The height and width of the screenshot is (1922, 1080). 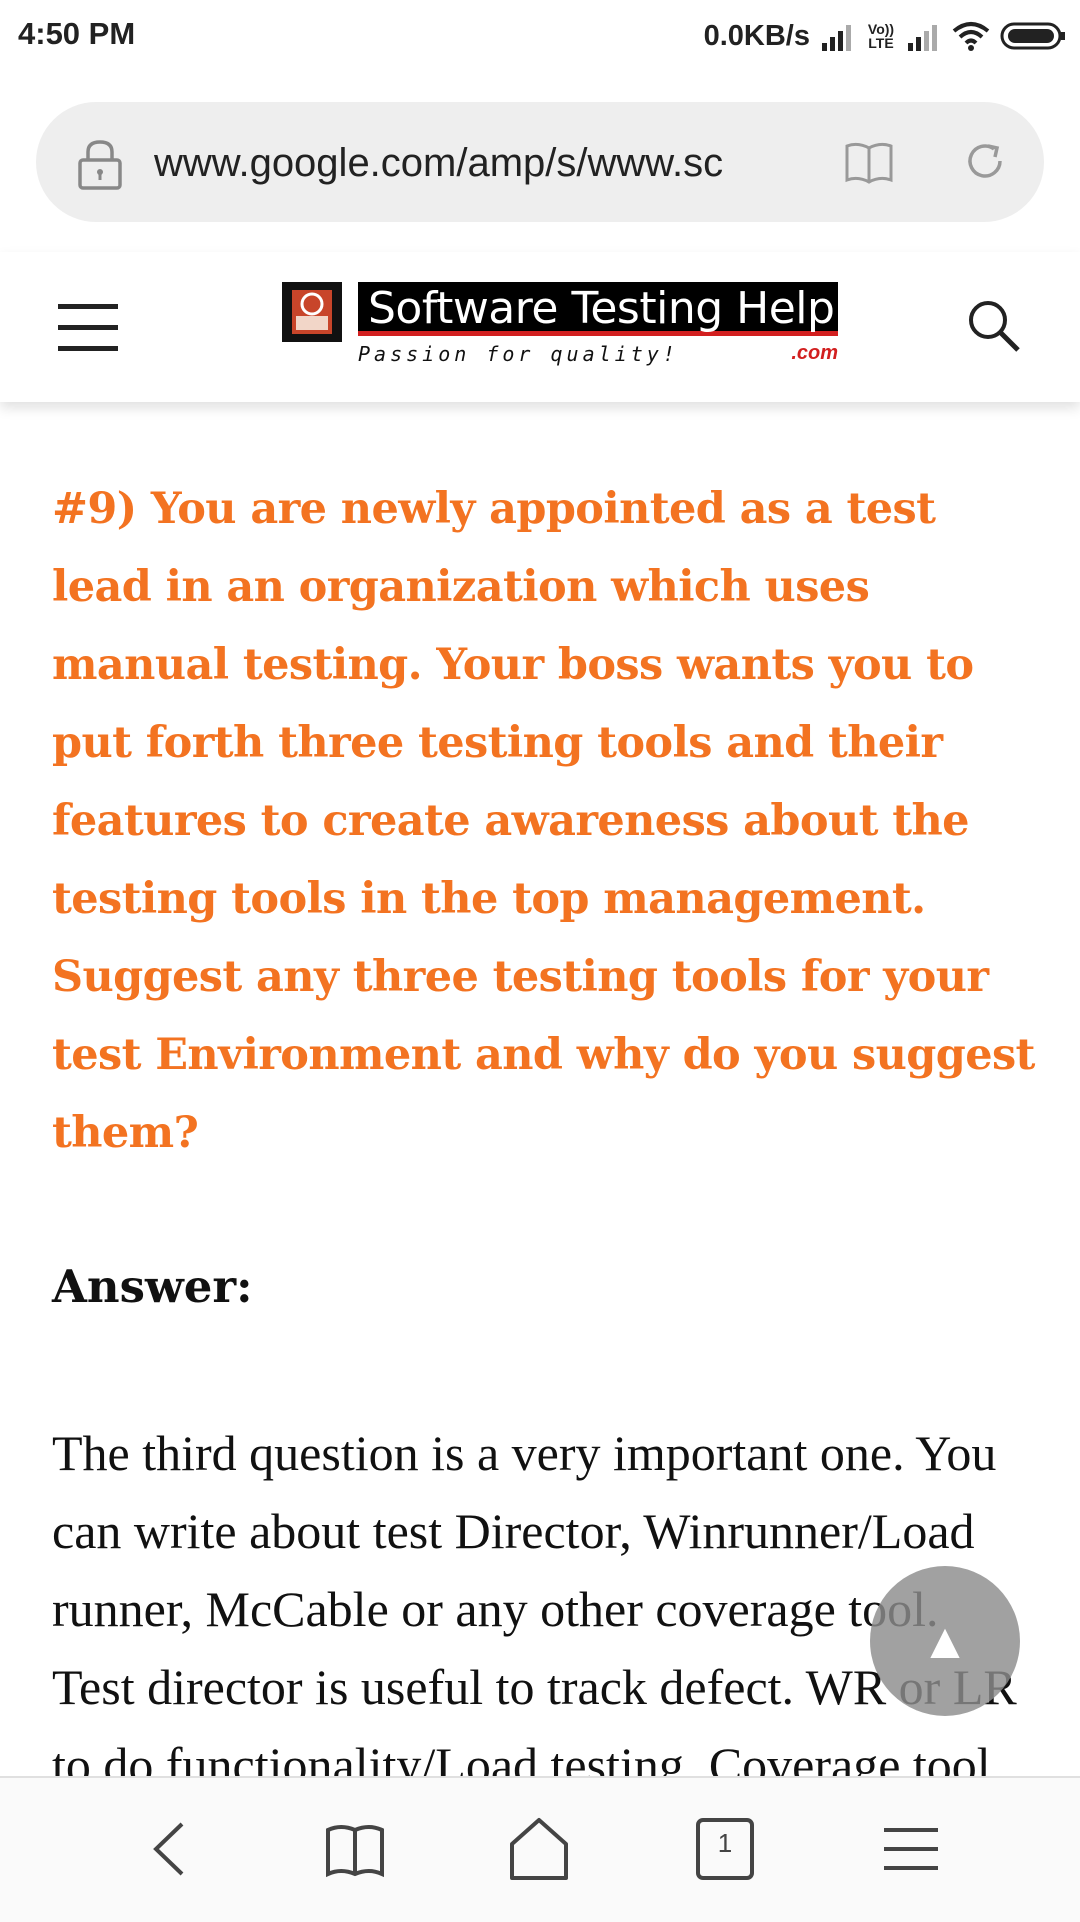 I want to click on address-area: www.google.com/amp/s/www.sc, so click(x=540, y=162).